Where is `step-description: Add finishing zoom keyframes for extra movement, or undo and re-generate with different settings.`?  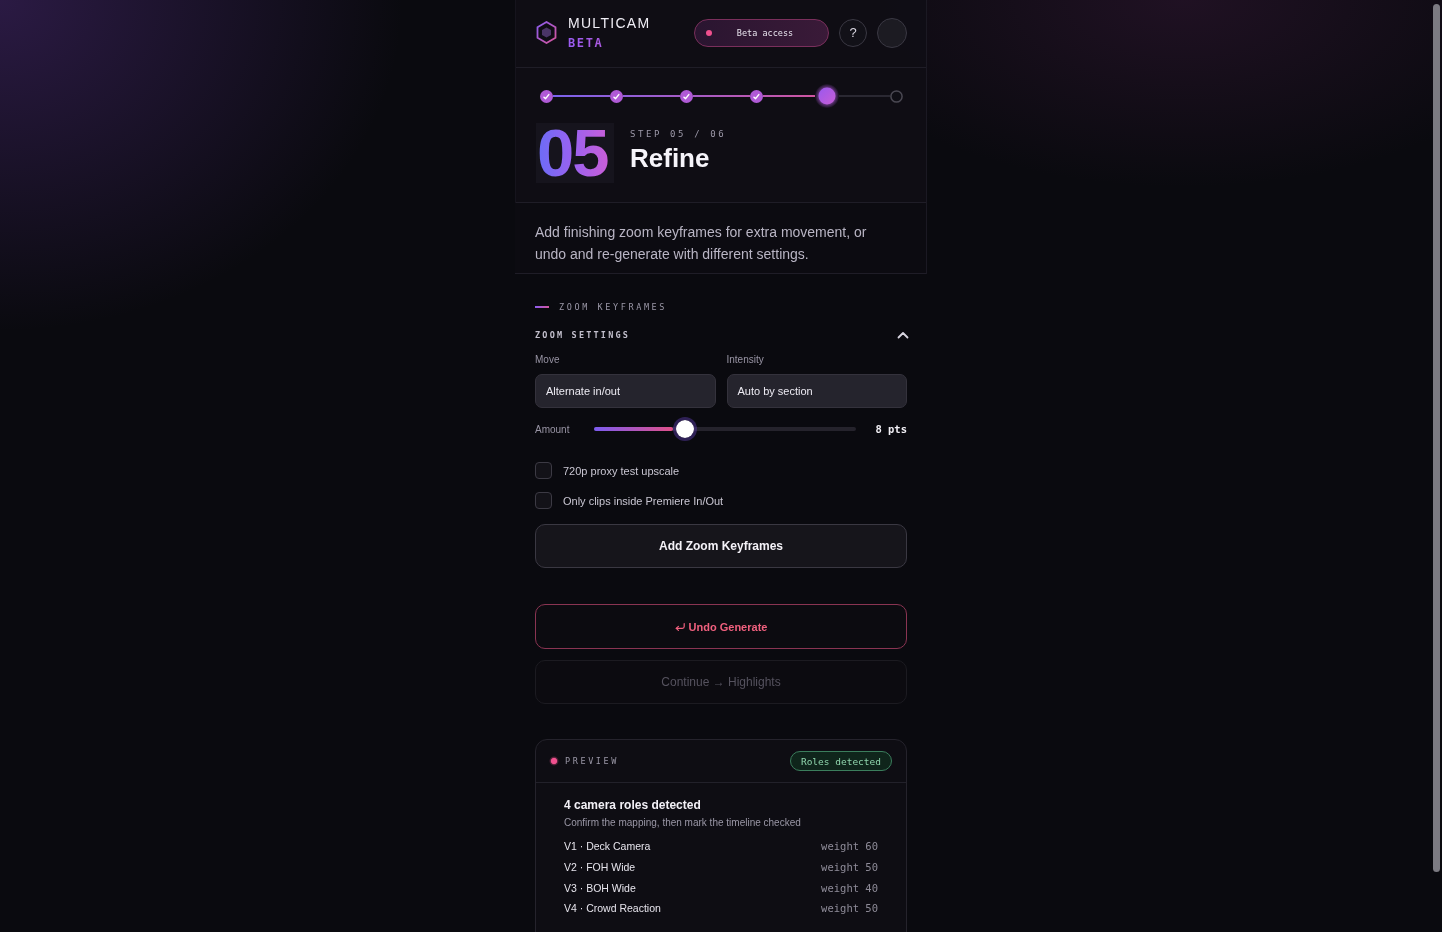
step-description: Add finishing zoom keyframes for extra movement, or undo and re-generate with different settings. is located at coordinates (701, 243).